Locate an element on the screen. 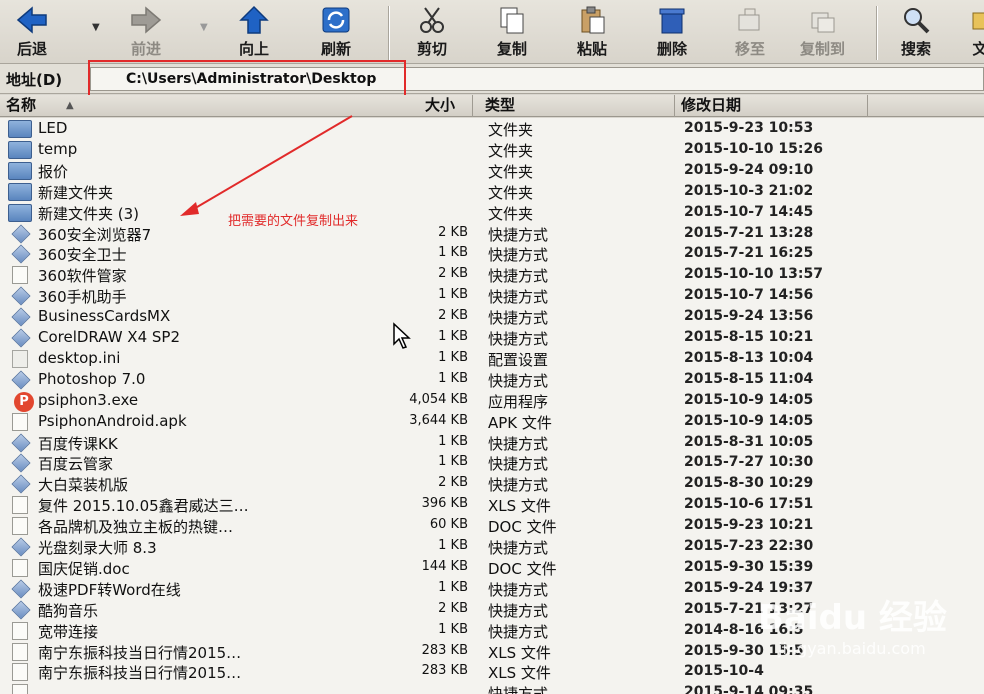 This screenshot has width=984, height=694. watermark-logo-text: Baidu 经验 is located at coordinates (852, 618).